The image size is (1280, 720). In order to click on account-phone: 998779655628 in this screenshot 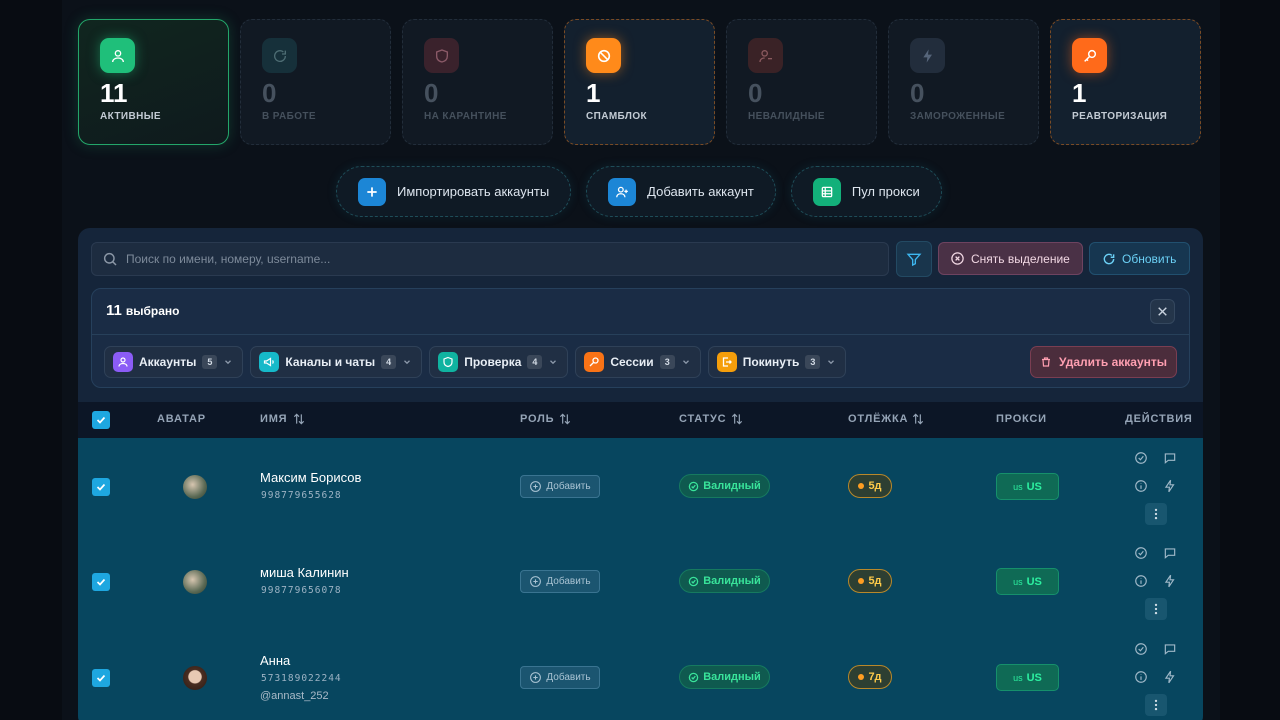, I will do `click(301, 495)`.